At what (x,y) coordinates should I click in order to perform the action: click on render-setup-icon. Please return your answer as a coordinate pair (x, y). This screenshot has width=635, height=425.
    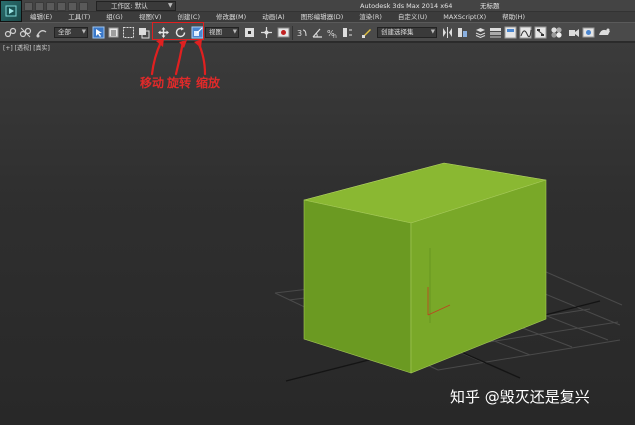
    Looking at the image, I should click on (573, 32).